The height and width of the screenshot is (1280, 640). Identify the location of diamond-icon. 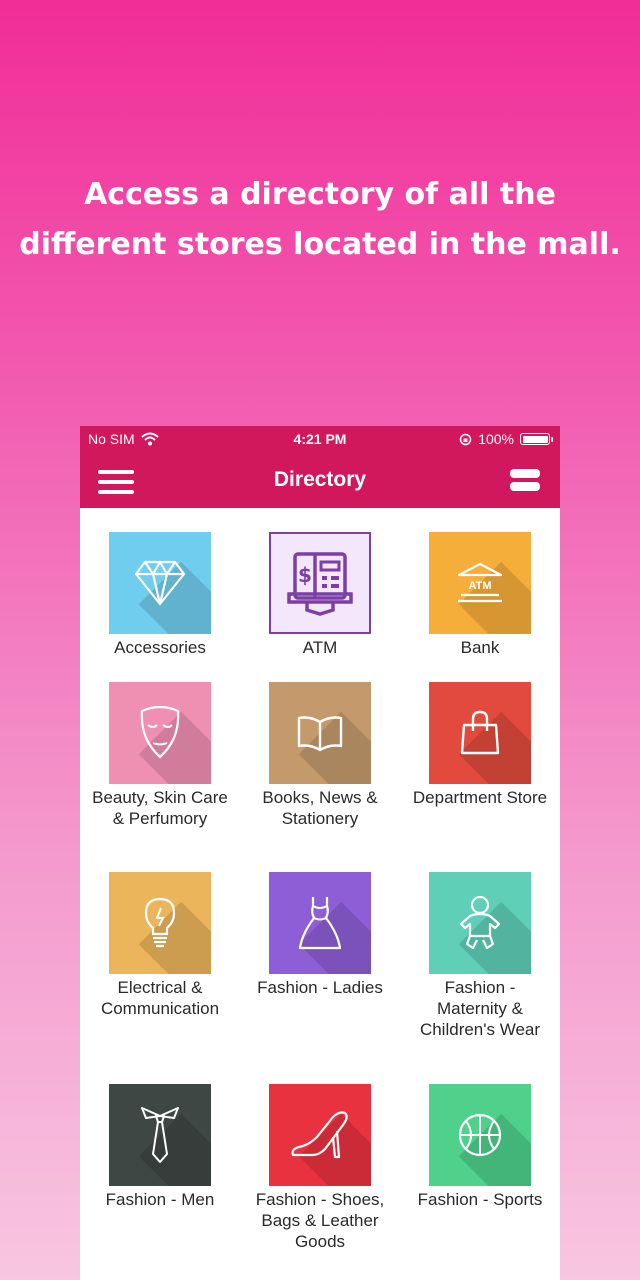
(160, 583).